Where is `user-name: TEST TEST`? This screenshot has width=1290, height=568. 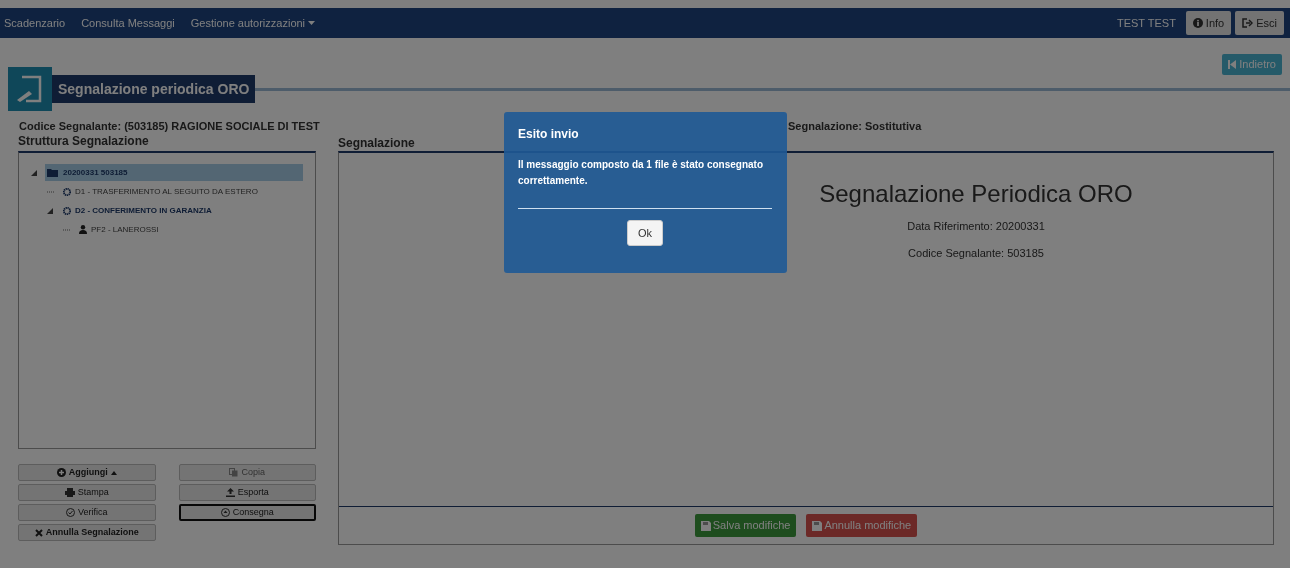 user-name: TEST TEST is located at coordinates (1146, 23).